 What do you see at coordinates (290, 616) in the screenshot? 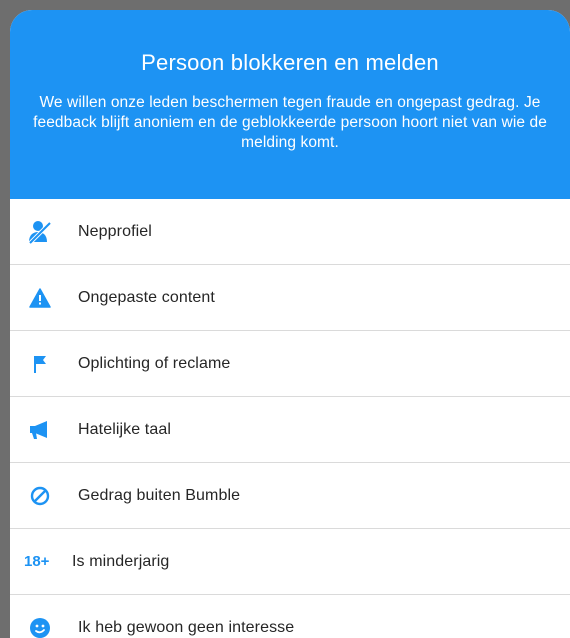
I see `option-not-interested: Ik heb gewoon geen interesse` at bounding box center [290, 616].